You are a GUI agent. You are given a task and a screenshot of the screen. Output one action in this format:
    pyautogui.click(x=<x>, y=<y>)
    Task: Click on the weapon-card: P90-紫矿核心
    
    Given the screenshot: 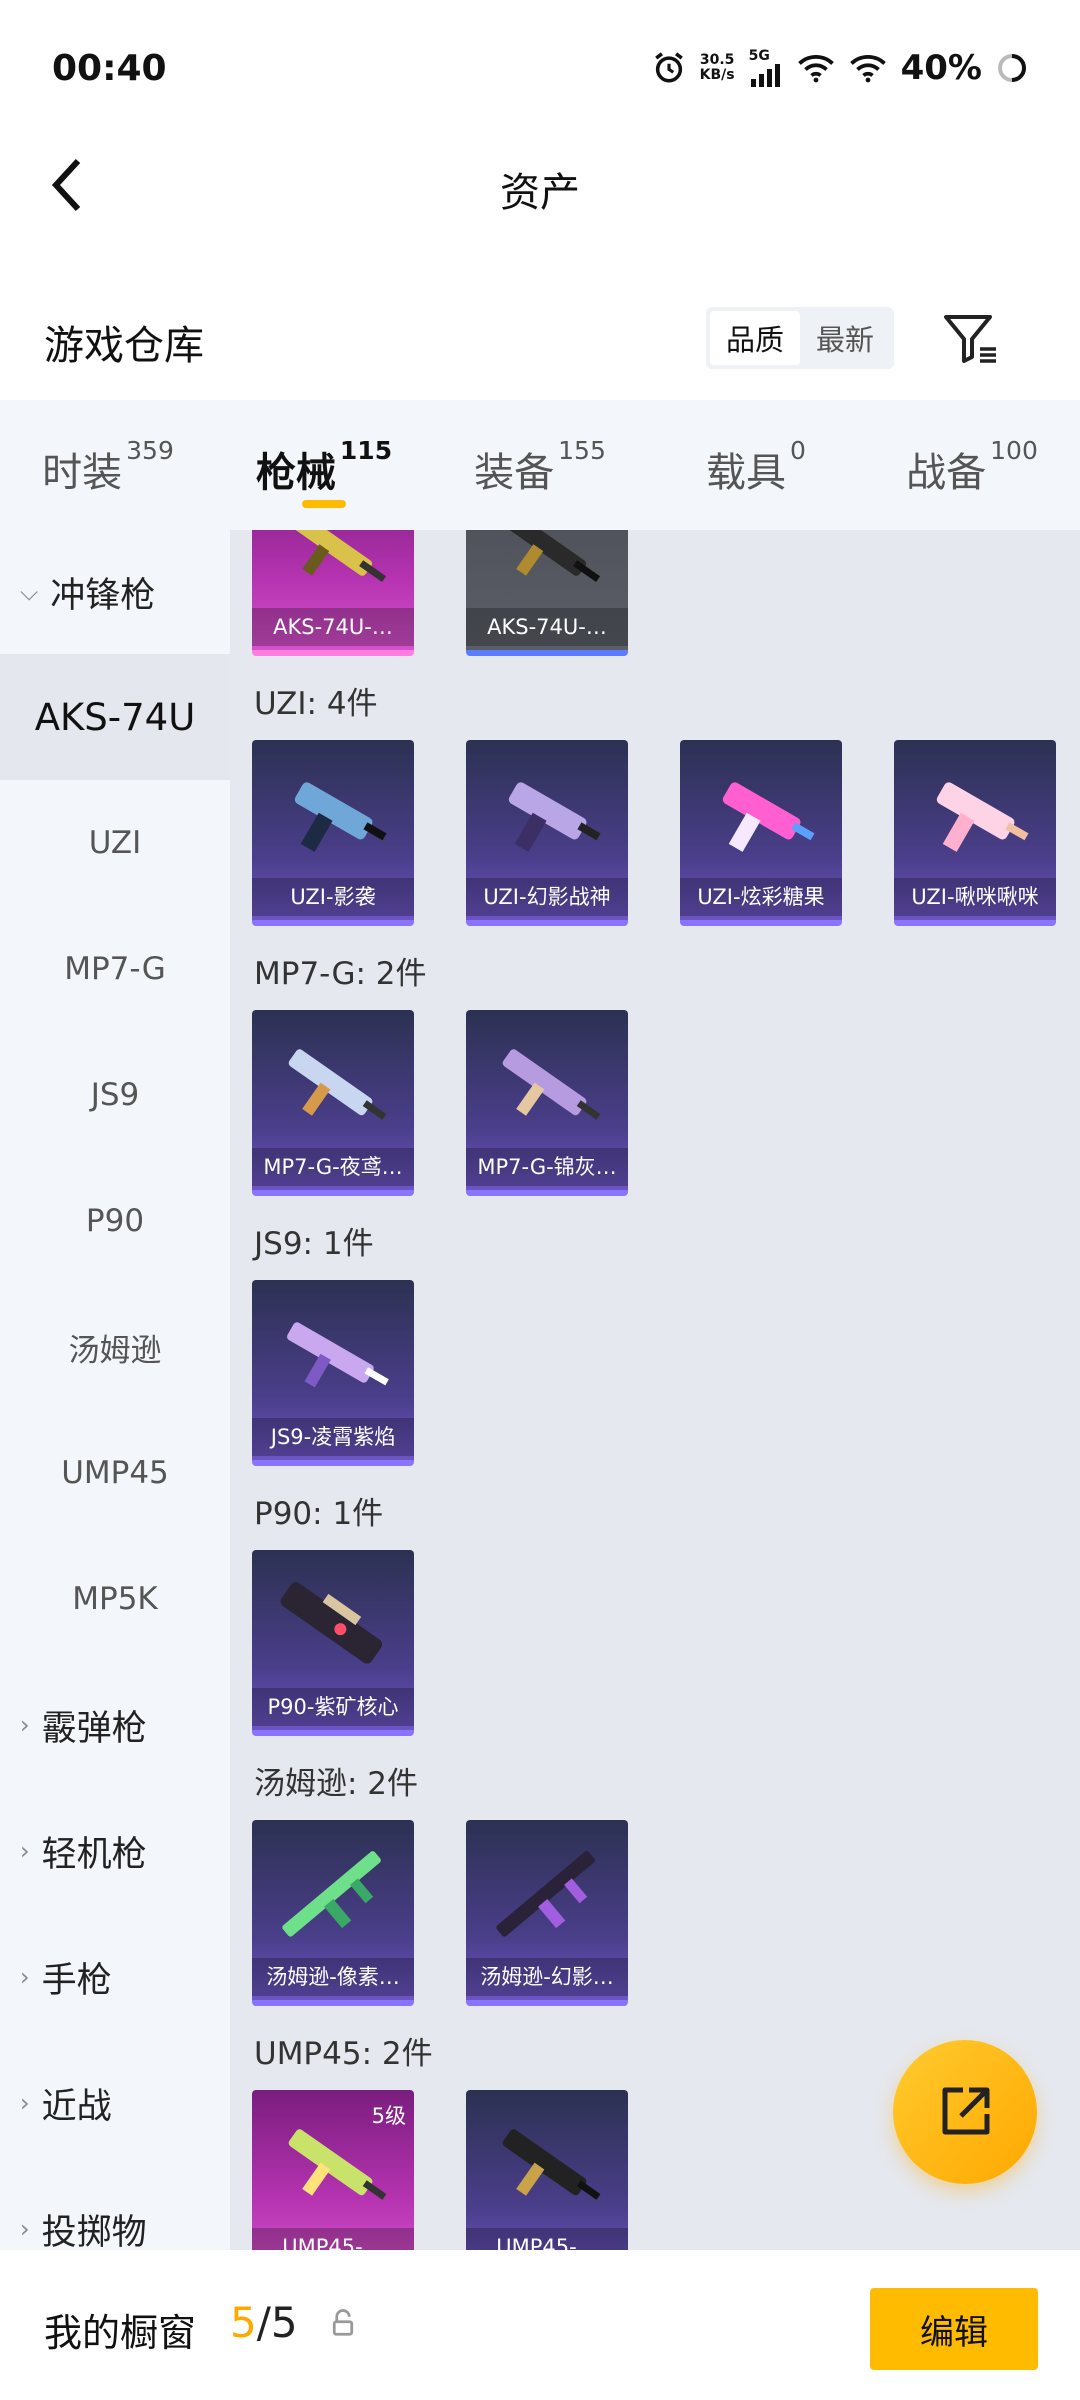 What is the action you would take?
    pyautogui.click(x=333, y=1643)
    